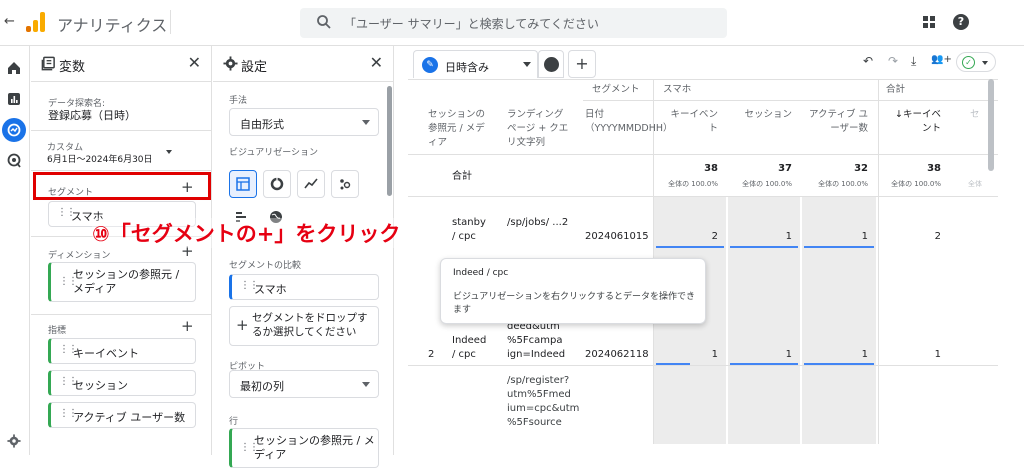 The height and width of the screenshot is (468, 1024). What do you see at coordinates (467, 67) in the screenshot?
I see `tab-label: 日時含み` at bounding box center [467, 67].